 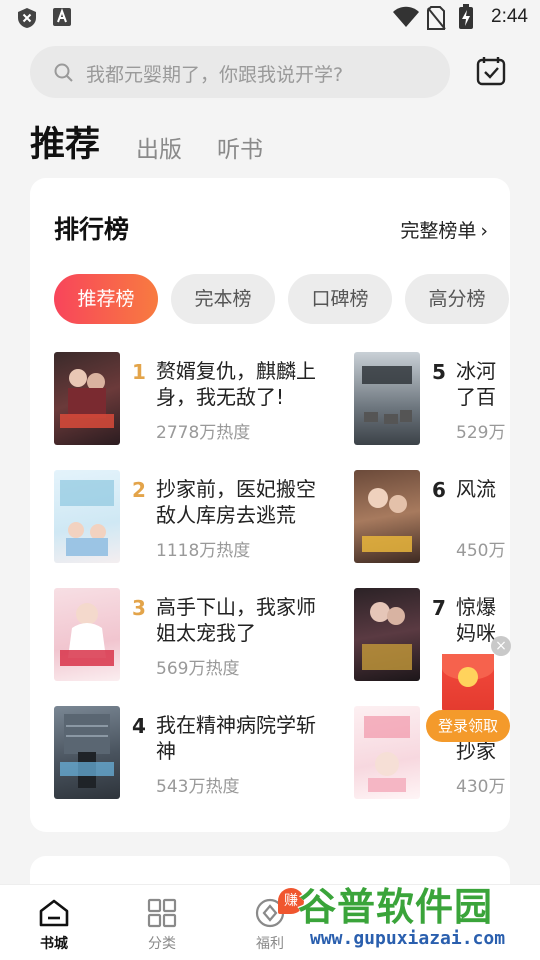 I want to click on home-icon, so click(x=54, y=913).